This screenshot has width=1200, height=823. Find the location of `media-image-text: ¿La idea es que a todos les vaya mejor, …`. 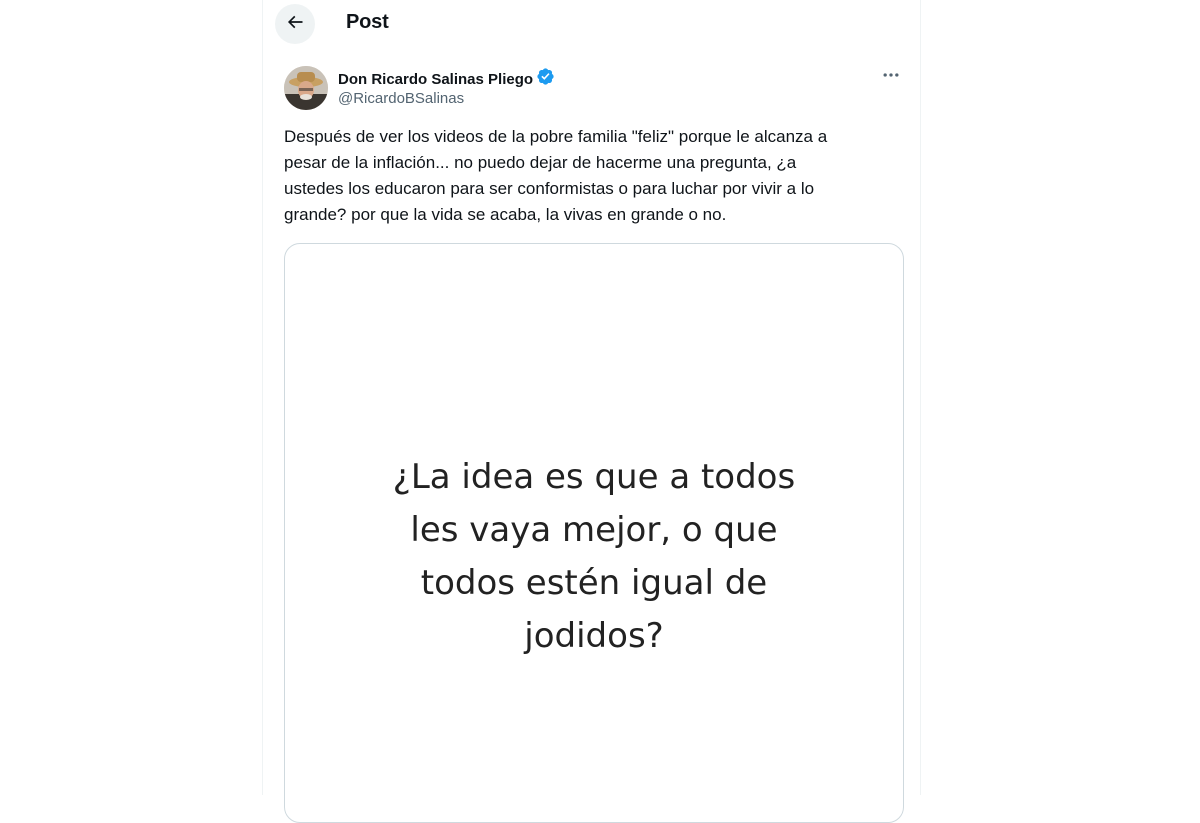

media-image-text: ¿La idea es que a todos les vaya mejor, … is located at coordinates (594, 556).